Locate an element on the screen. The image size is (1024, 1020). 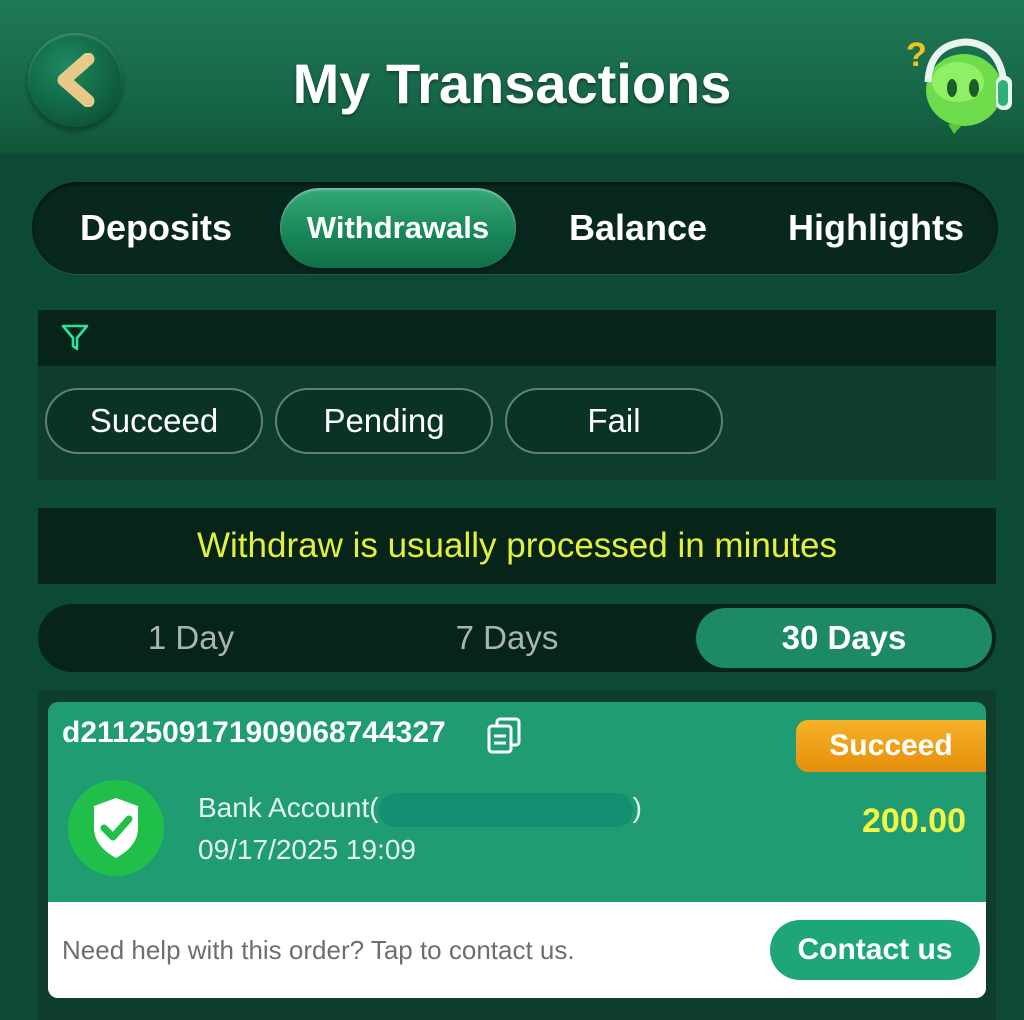
page-title: My Transactions is located at coordinates (512, 83).